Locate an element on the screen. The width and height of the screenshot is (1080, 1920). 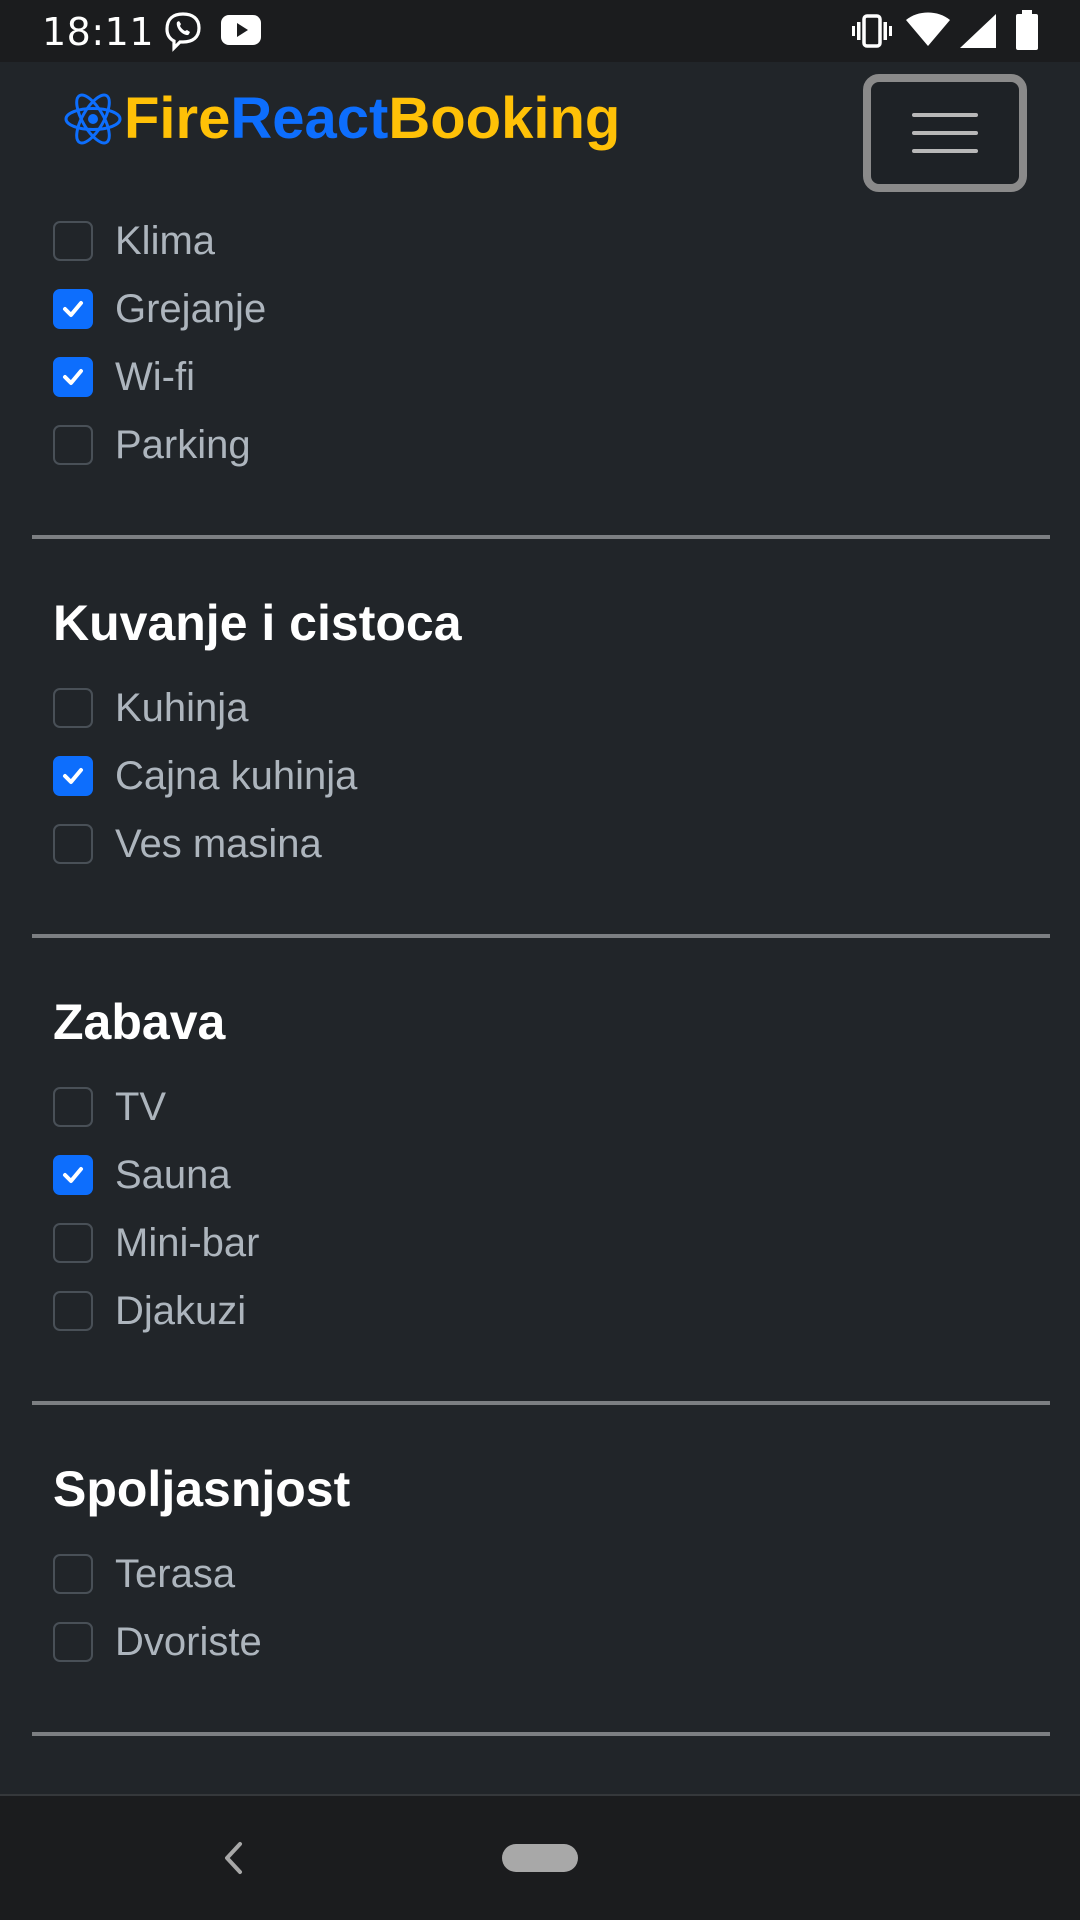
react-atom-icon is located at coordinates (93, 119).